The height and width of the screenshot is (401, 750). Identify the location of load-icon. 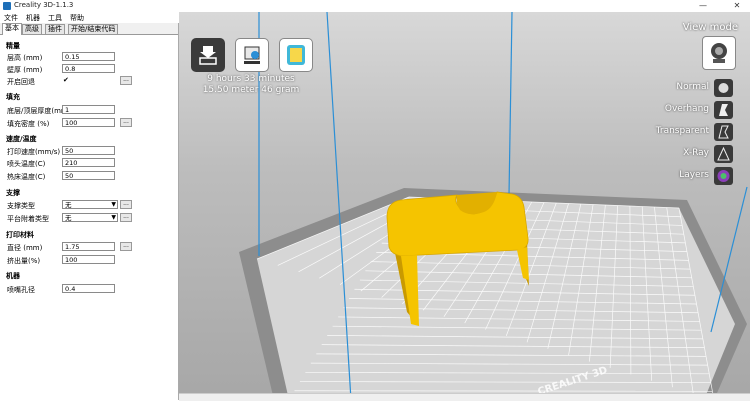
(208, 55).